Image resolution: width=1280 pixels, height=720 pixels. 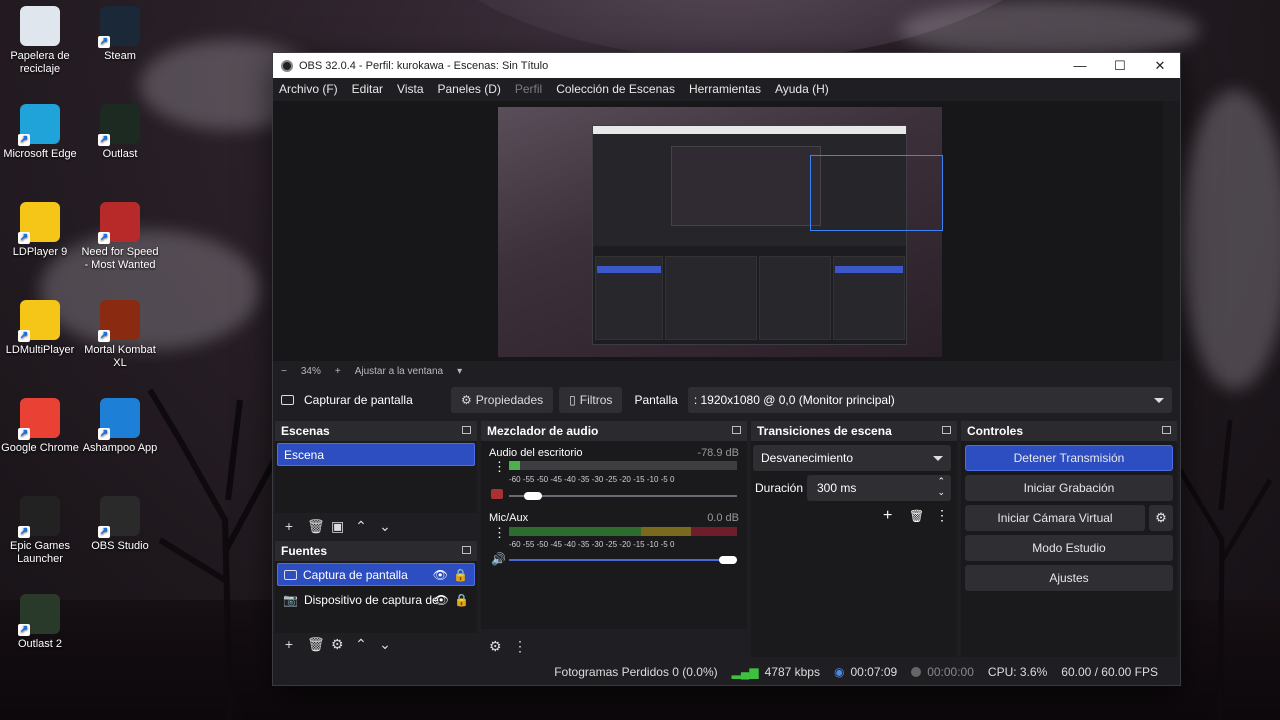 What do you see at coordinates (837, 488) in the screenshot?
I see `duration-value: 300 ms` at bounding box center [837, 488].